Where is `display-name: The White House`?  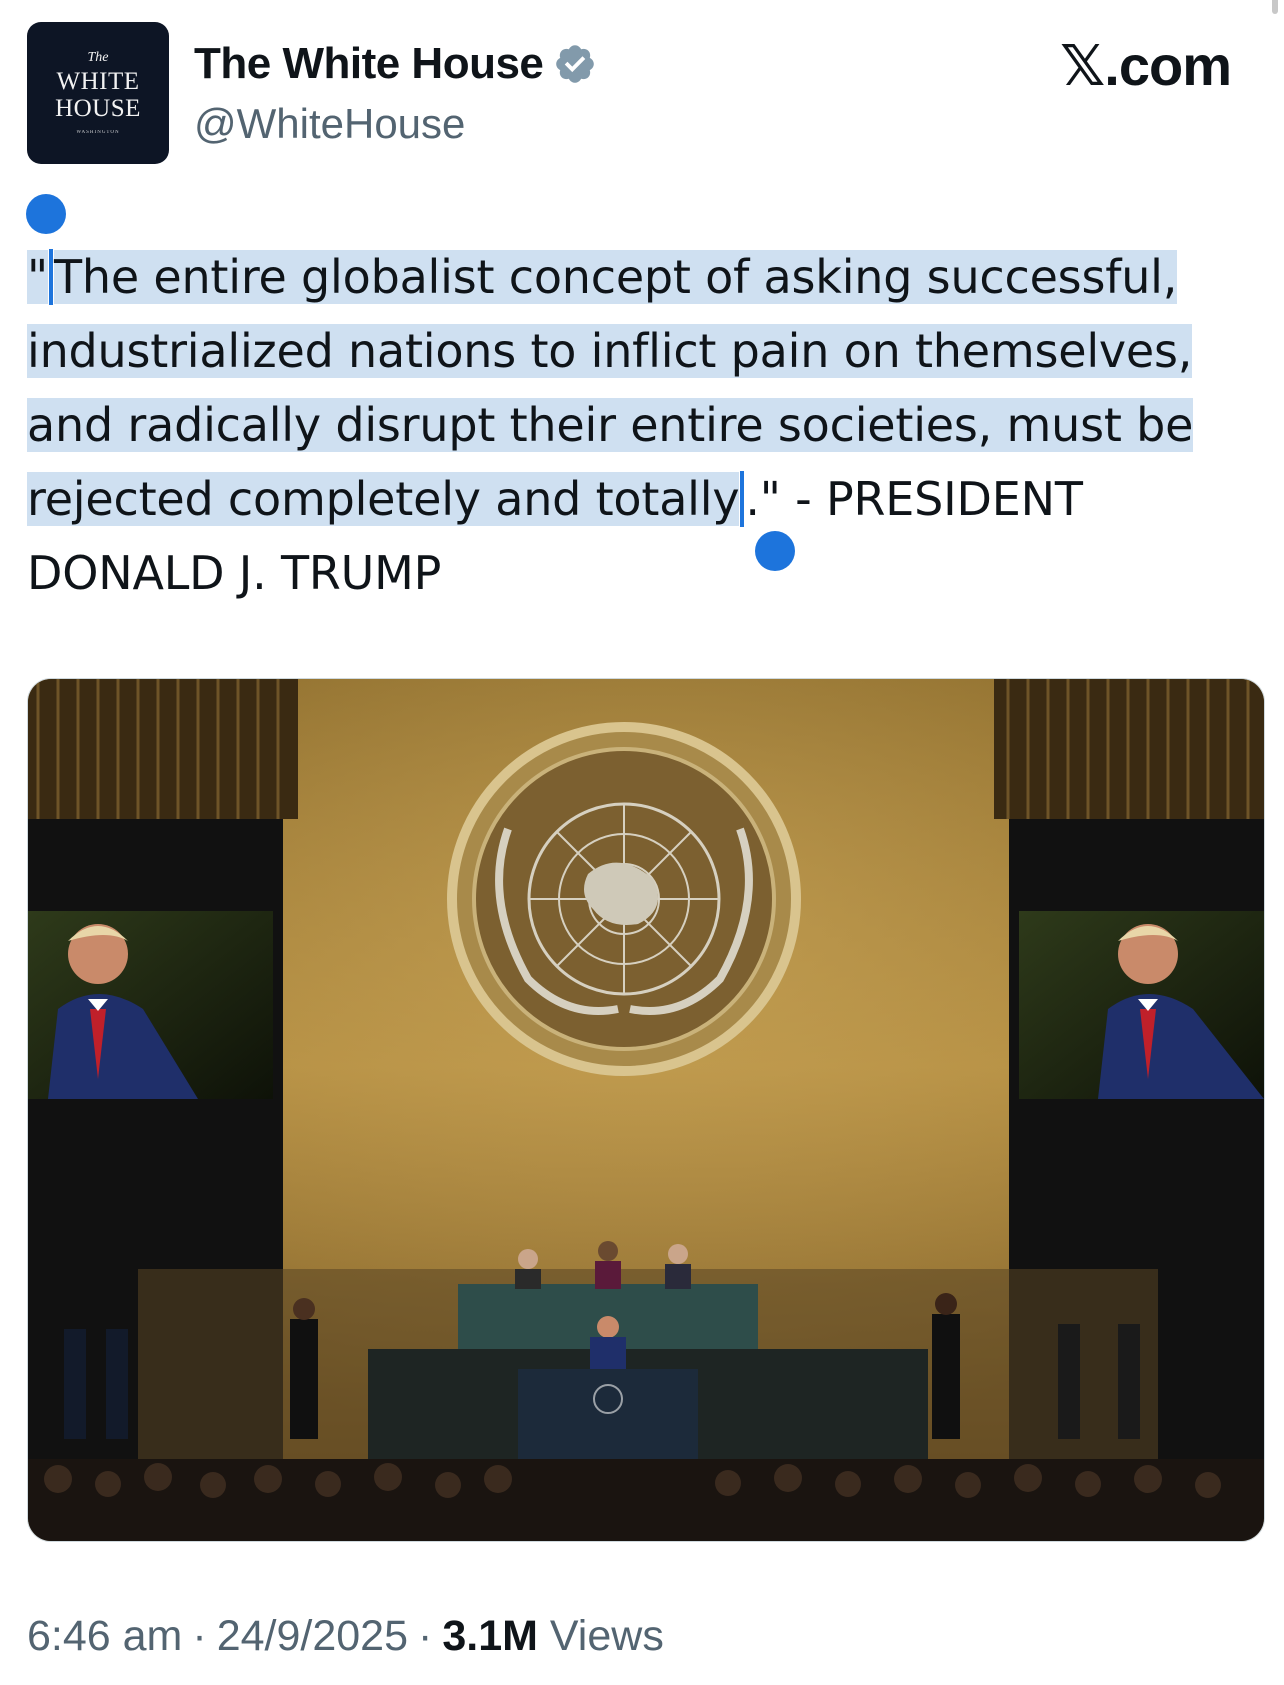 display-name: The White House is located at coordinates (395, 64).